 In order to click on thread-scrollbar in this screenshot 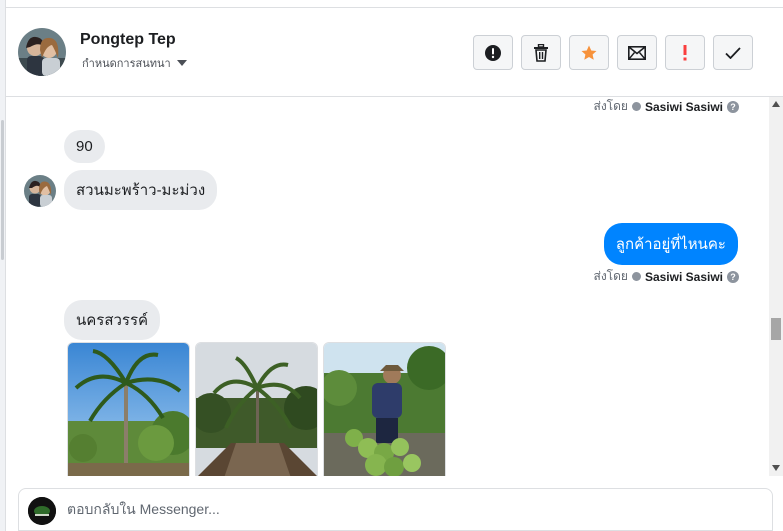, I will do `click(776, 286)`.